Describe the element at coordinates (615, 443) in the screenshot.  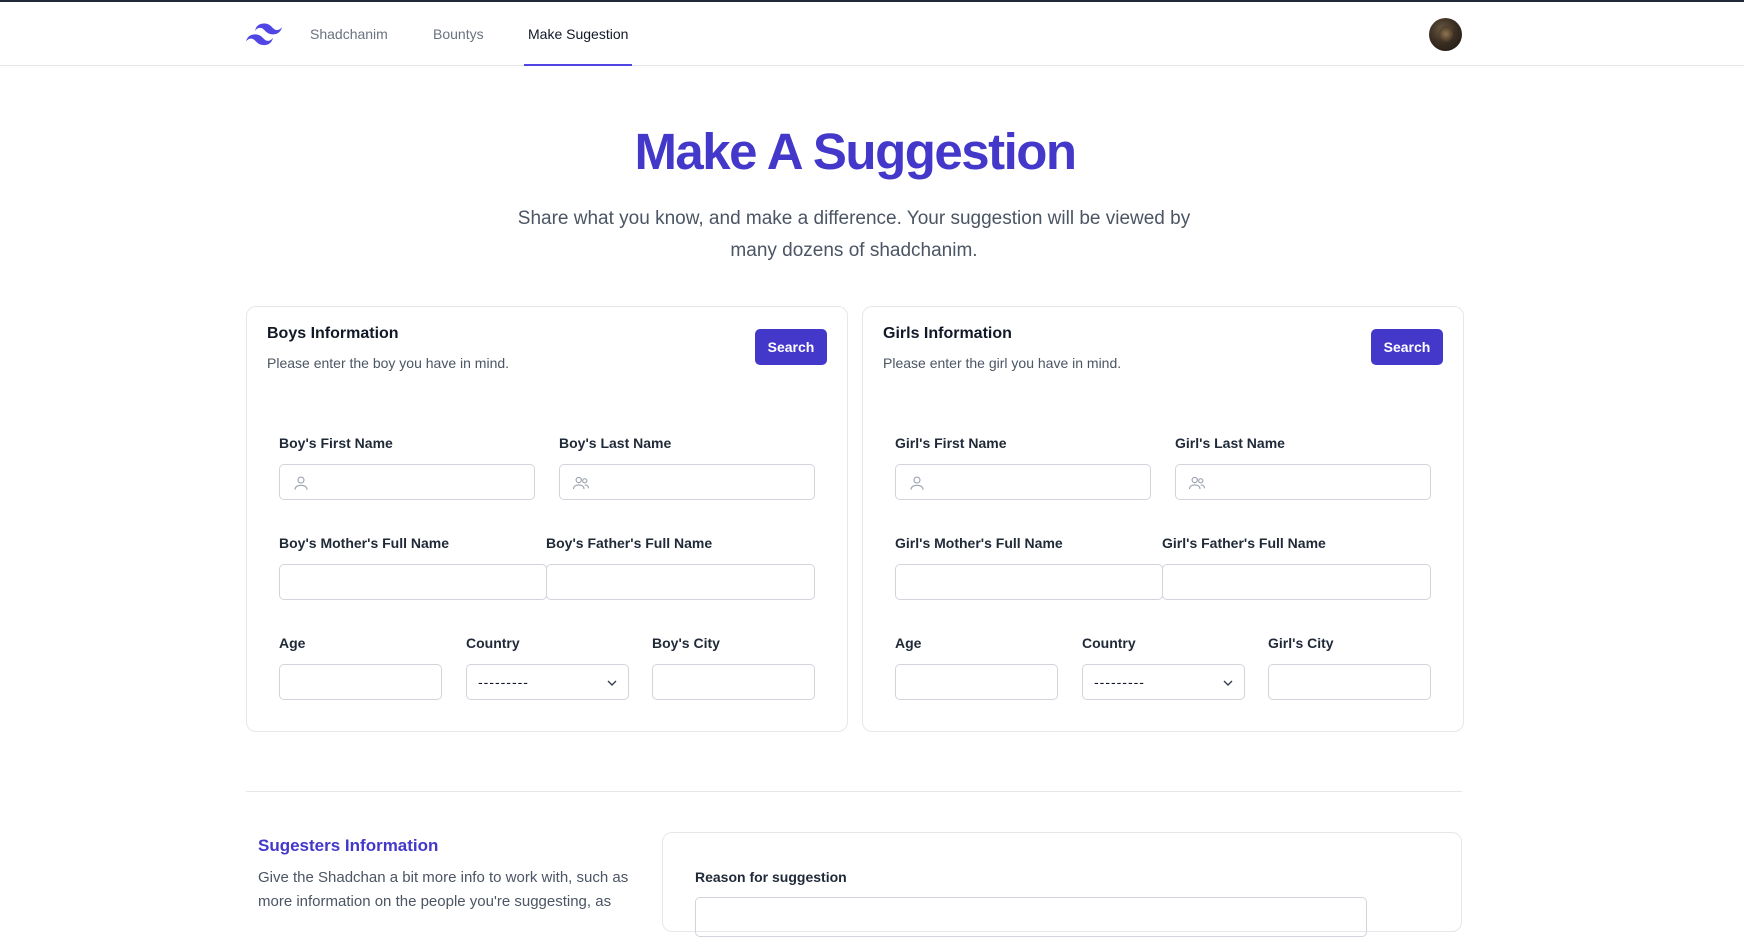
I see `boy-last-name-label: Boy's Last Name` at that location.